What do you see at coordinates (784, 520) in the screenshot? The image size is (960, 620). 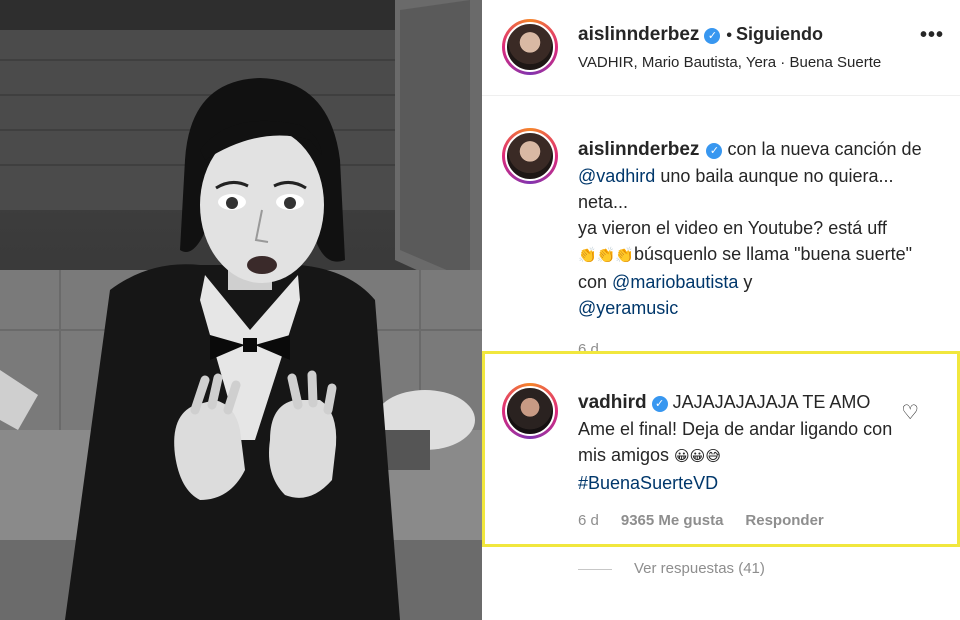 I see `reply-button: Responder` at bounding box center [784, 520].